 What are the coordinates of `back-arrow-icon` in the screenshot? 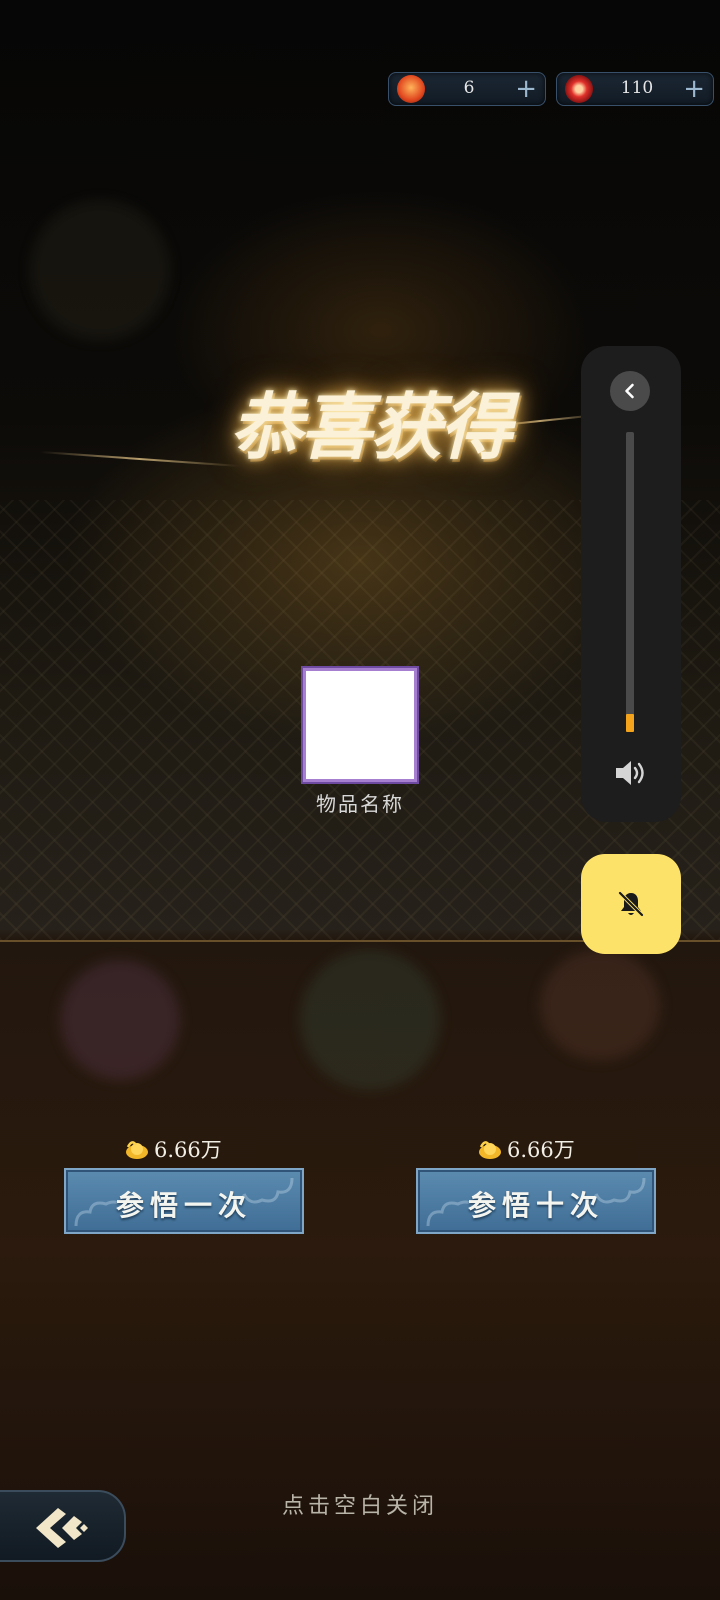 It's located at (62, 1528).